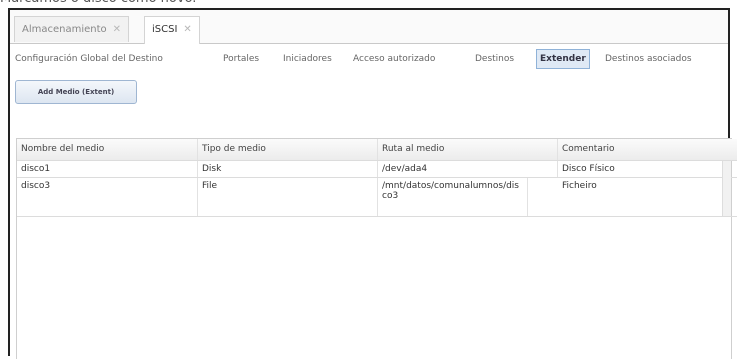 The height and width of the screenshot is (359, 742). I want to click on column-header: Tipo de medio, so click(288, 149).